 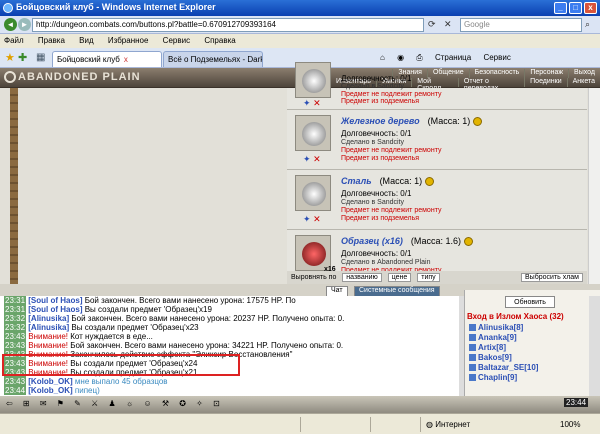 What do you see at coordinates (86, 40) in the screenshot?
I see `menu-view: Вид` at bounding box center [86, 40].